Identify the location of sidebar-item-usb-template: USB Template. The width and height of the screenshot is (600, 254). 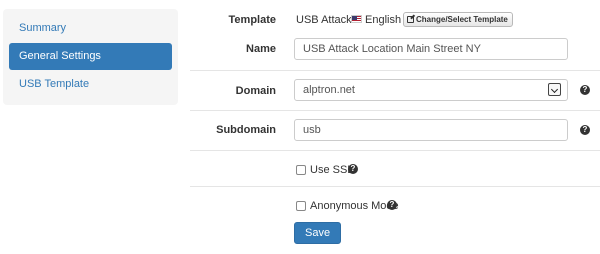
(90, 84).